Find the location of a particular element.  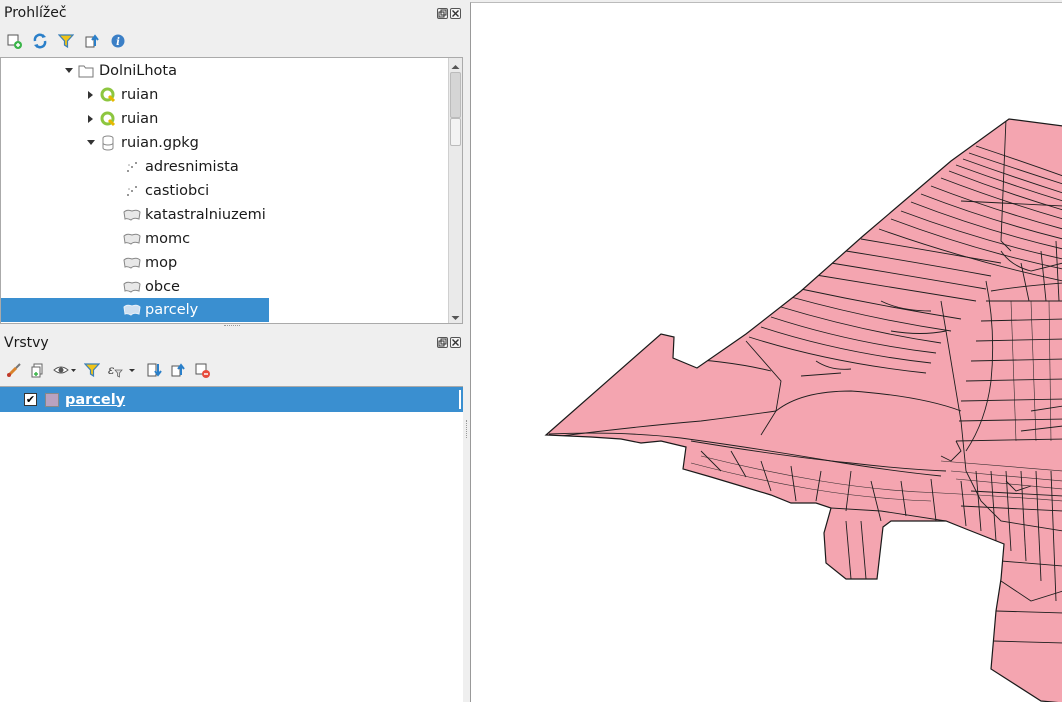

tree-item-katastralniuzemi: katastralniuzemi is located at coordinates (193, 215).